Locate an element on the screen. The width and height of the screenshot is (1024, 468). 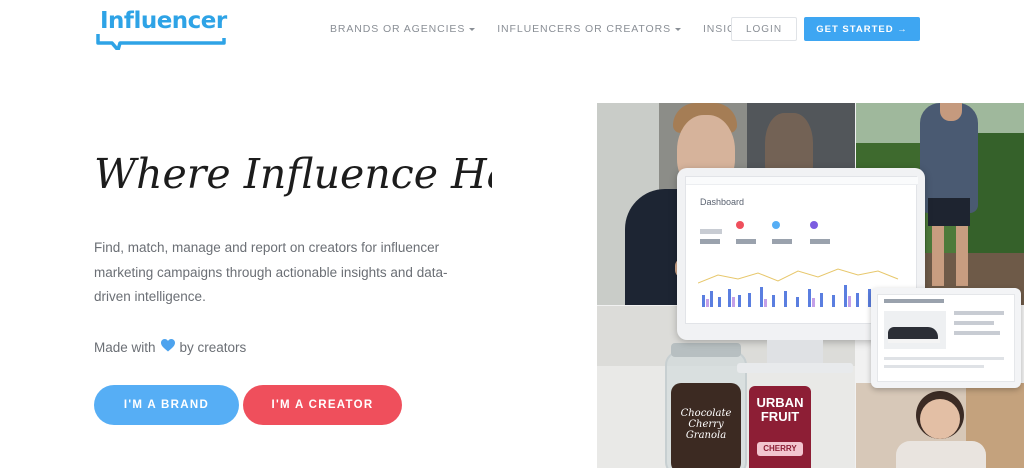
logo-text: Influencer is located at coordinates (163, 21).